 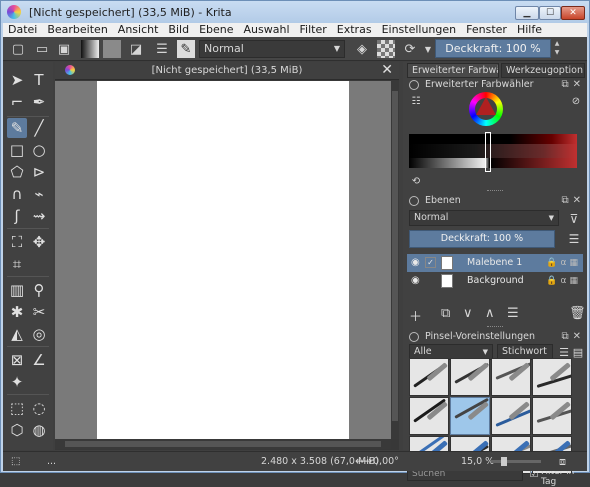 What do you see at coordinates (39, 172) in the screenshot?
I see `polyline-tool-icon: ⊳` at bounding box center [39, 172].